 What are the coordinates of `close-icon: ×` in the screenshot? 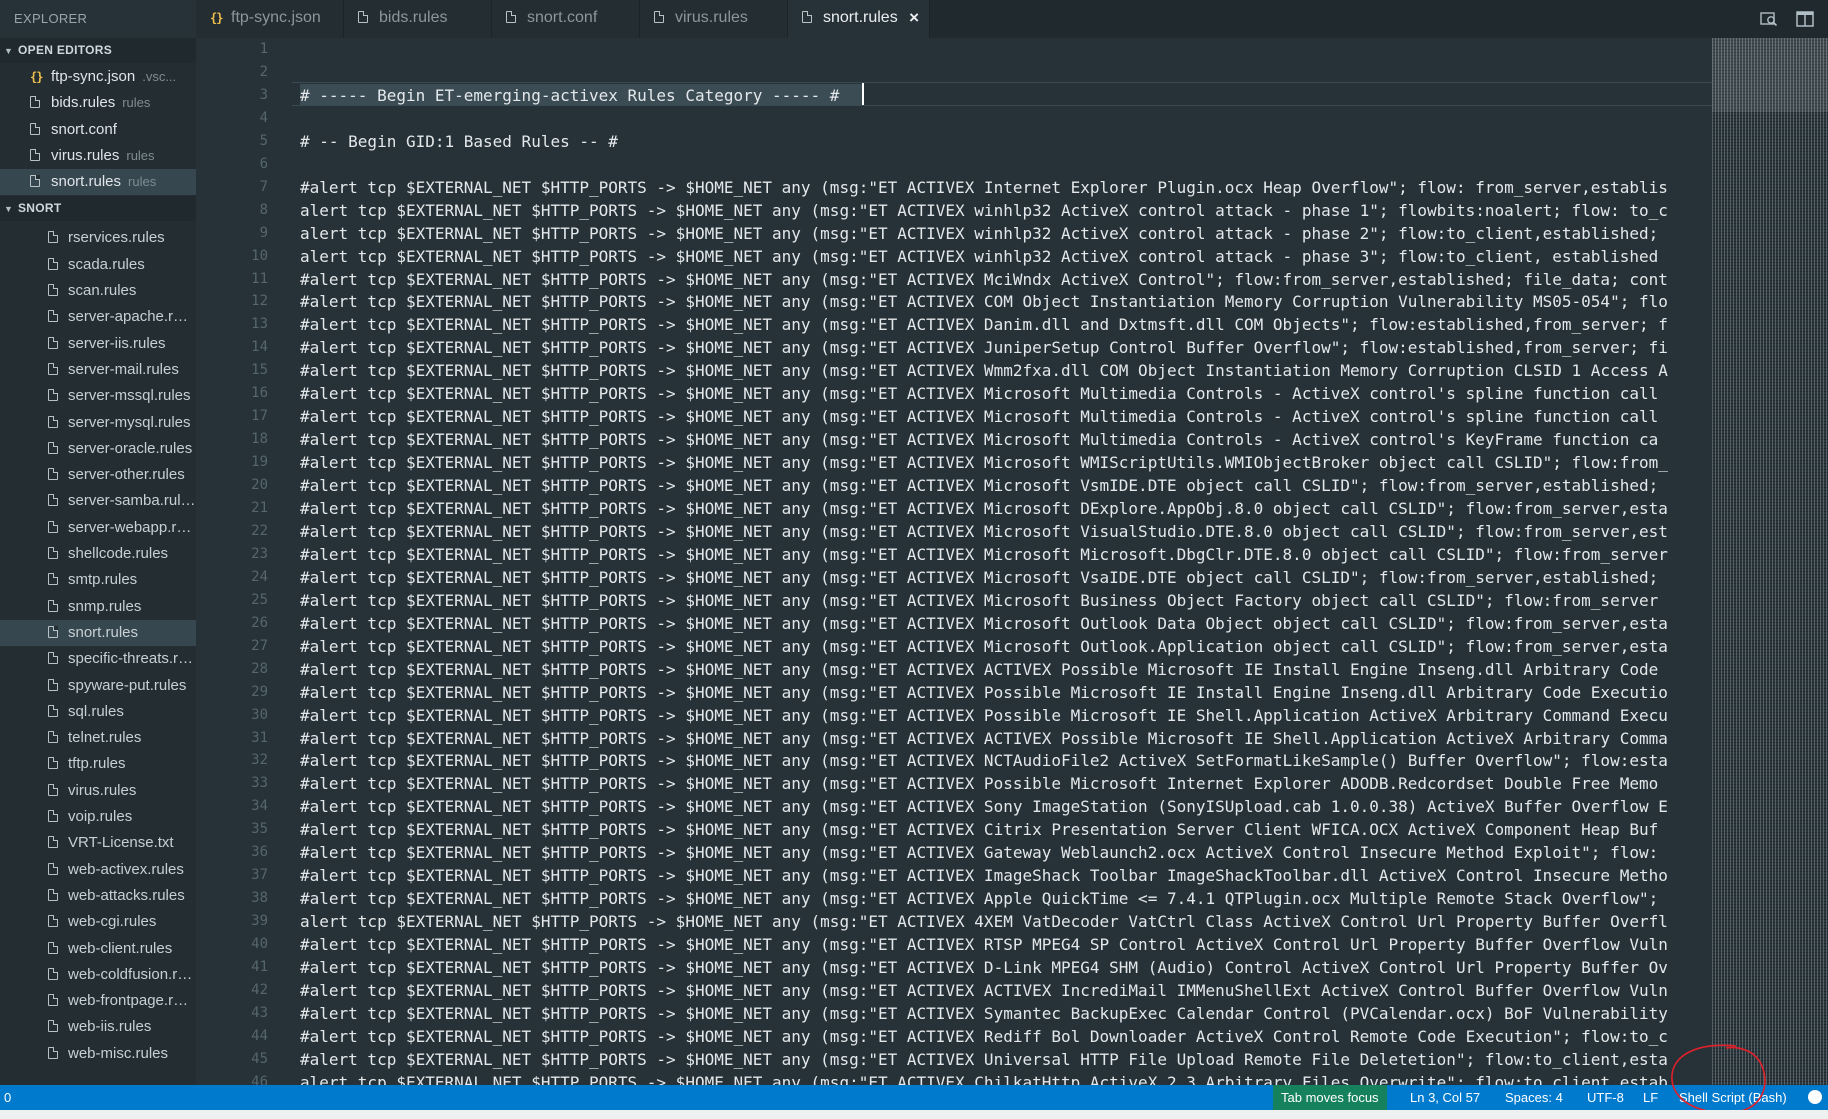 It's located at (914, 18).